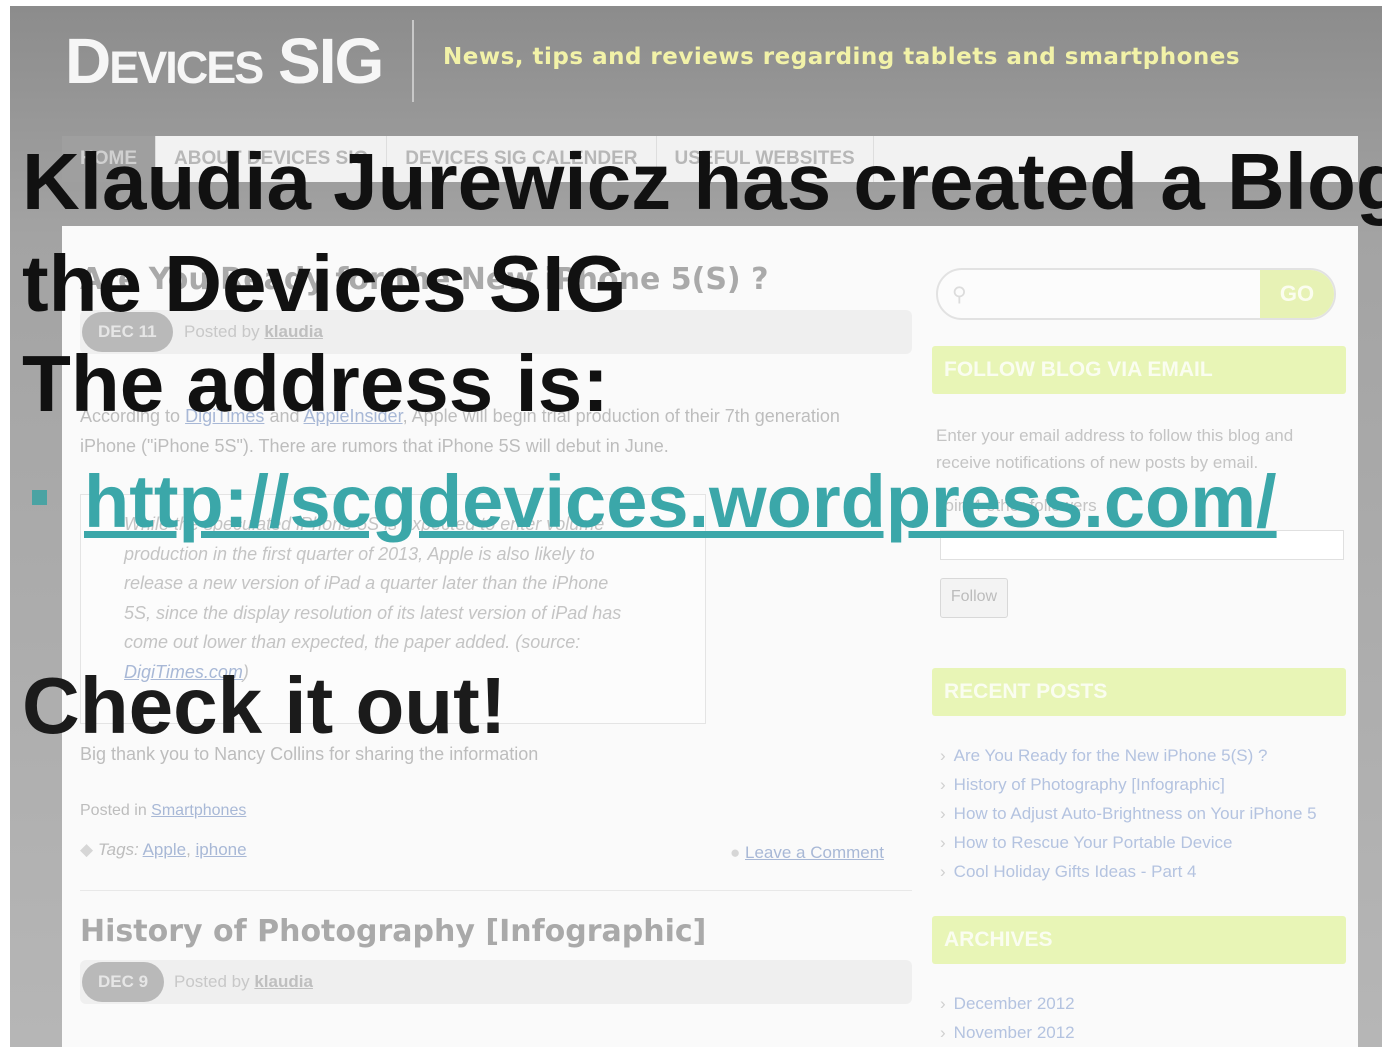  I want to click on recent-post-link: History of Photography [Infographic], so click(1082, 785).